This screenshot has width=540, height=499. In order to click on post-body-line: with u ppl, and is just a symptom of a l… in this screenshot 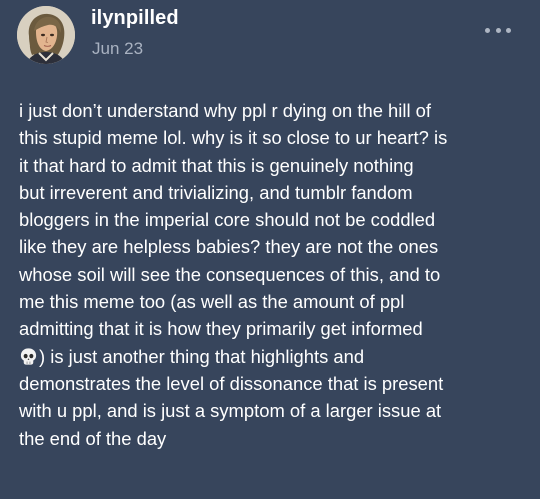, I will do `click(230, 411)`.